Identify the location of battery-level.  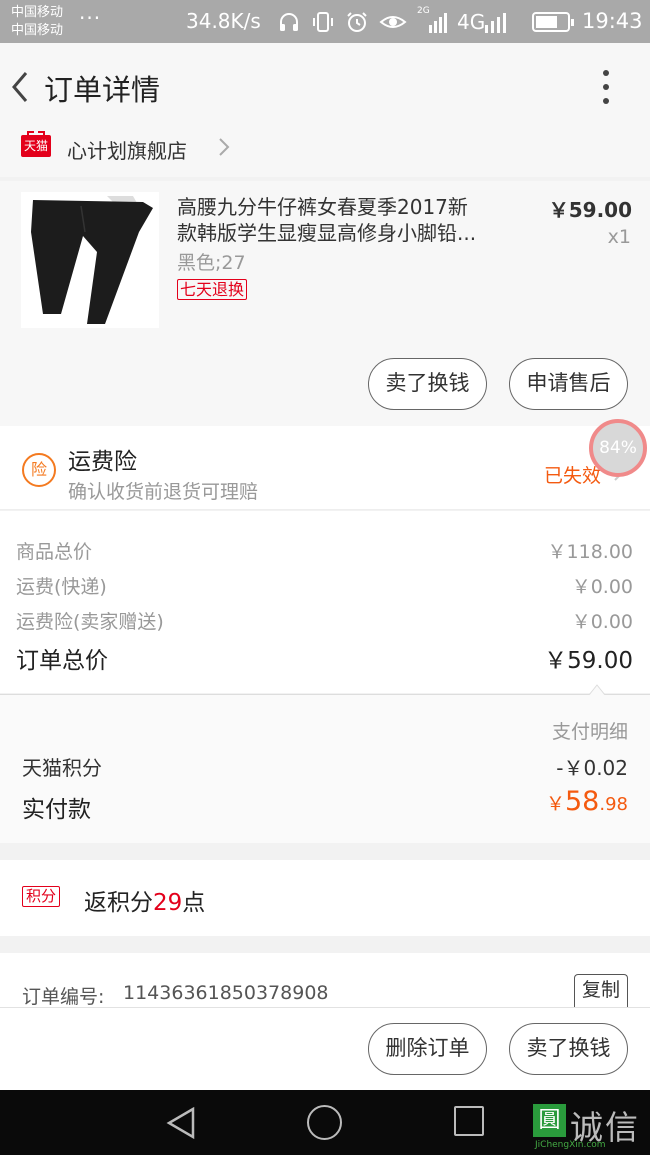
(546, 22).